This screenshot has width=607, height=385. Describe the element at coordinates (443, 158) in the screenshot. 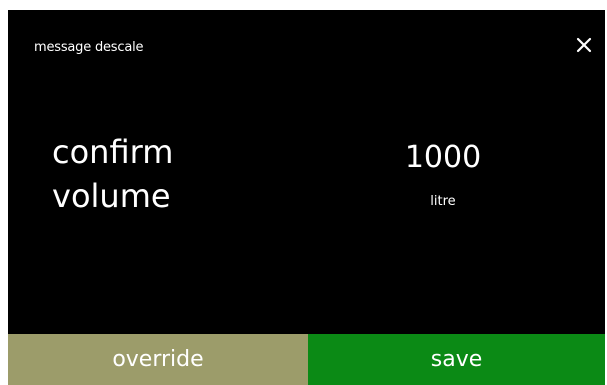

I see `volume-value: 1000` at that location.